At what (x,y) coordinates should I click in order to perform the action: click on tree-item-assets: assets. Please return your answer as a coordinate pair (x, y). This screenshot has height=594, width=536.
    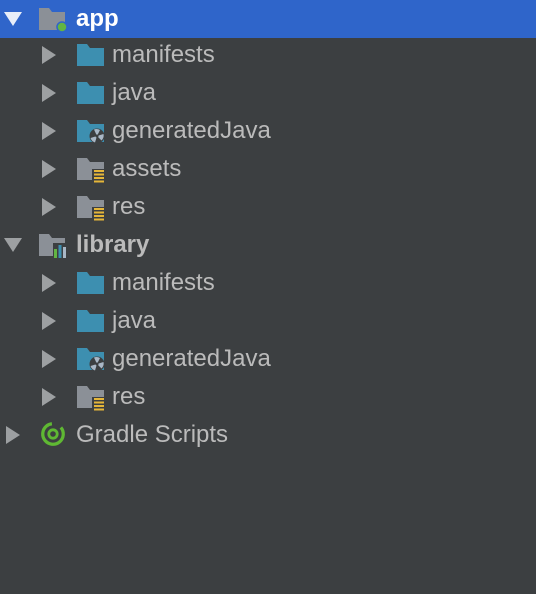
    Looking at the image, I should click on (268, 169).